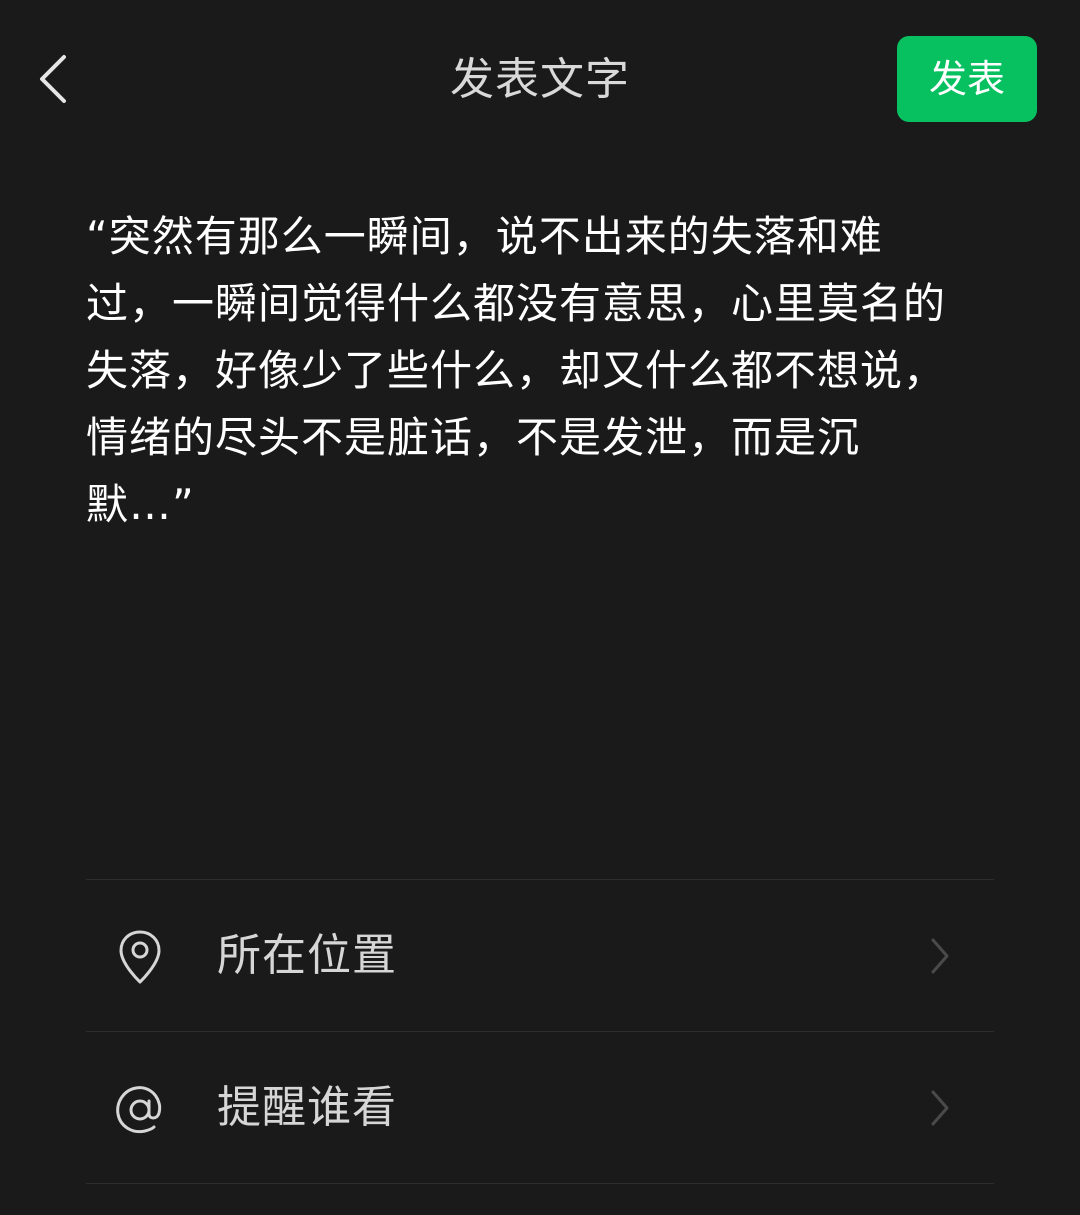 The height and width of the screenshot is (1215, 1080). What do you see at coordinates (540, 1107) in the screenshot?
I see `mention-row: 提醒谁看` at bounding box center [540, 1107].